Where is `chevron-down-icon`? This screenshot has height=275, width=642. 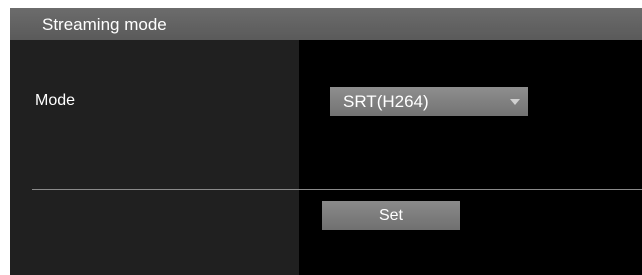
chevron-down-icon is located at coordinates (515, 102).